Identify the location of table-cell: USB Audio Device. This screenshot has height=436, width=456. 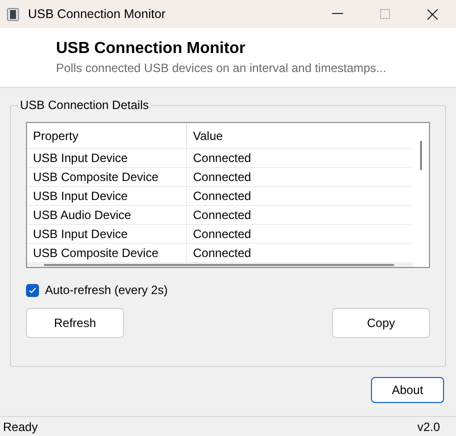
(107, 215).